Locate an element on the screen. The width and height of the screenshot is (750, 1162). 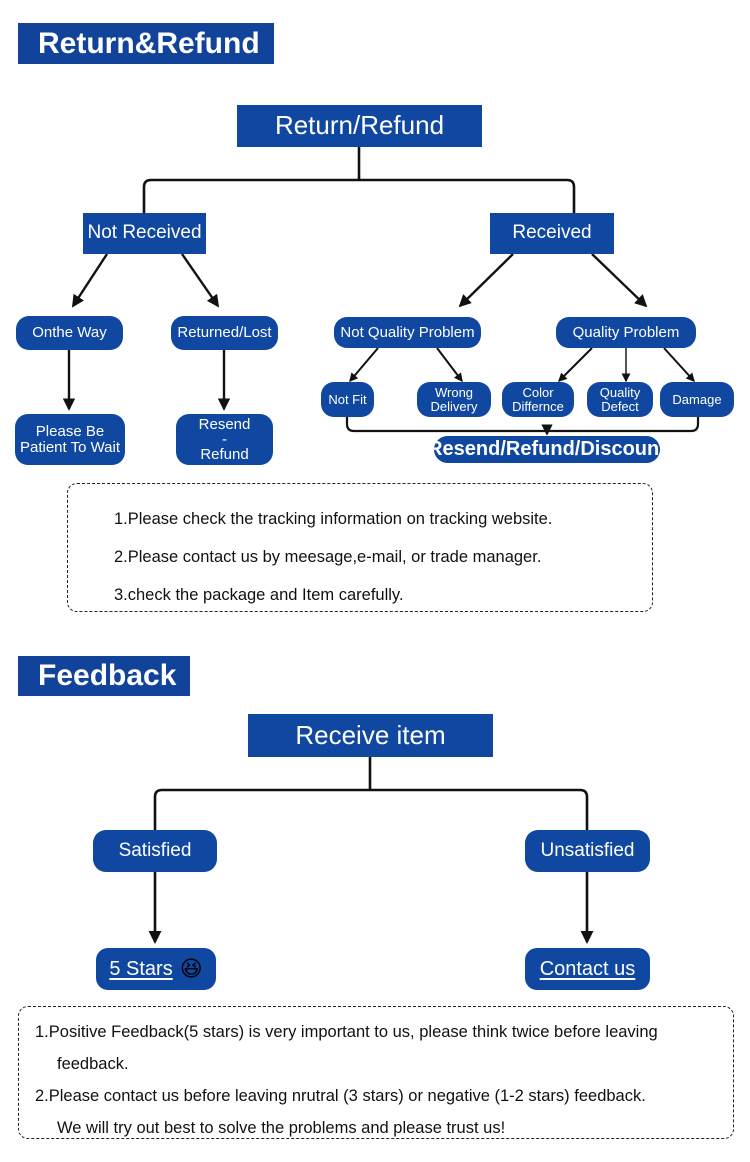
note-line: feedback. is located at coordinates (93, 1064).